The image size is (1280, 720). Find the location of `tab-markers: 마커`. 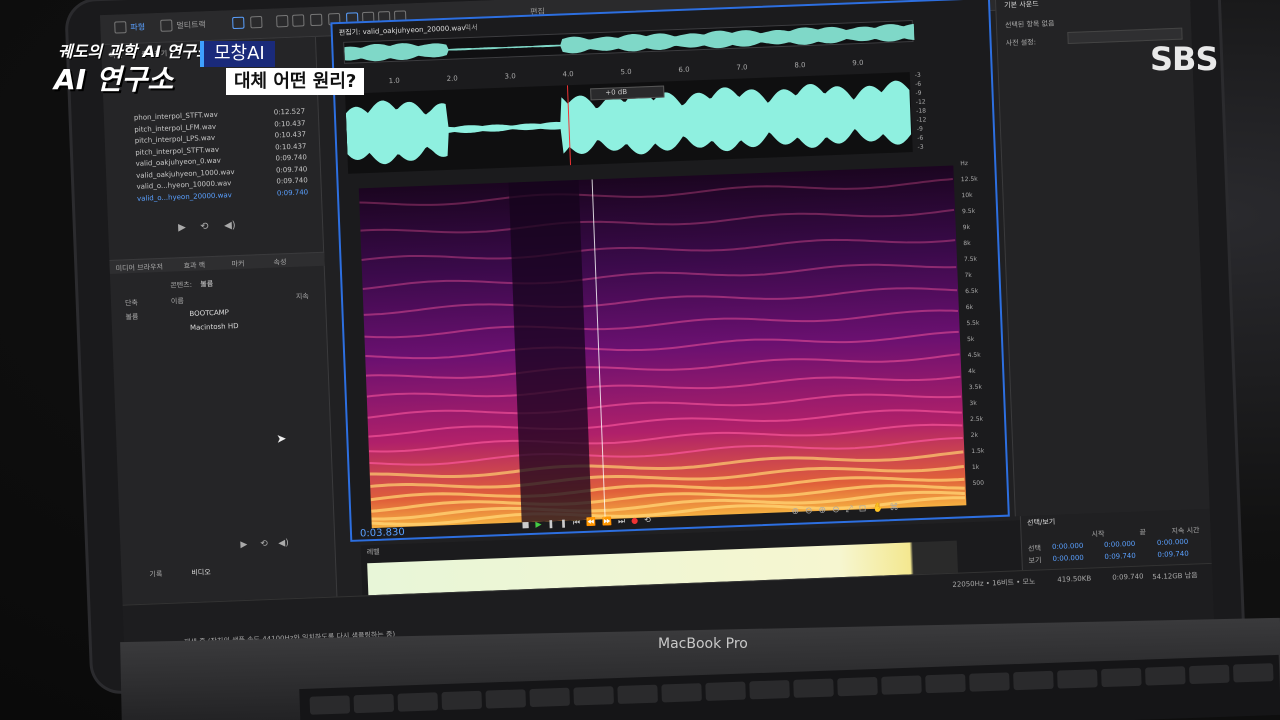

tab-markers: 마커 is located at coordinates (237, 264).